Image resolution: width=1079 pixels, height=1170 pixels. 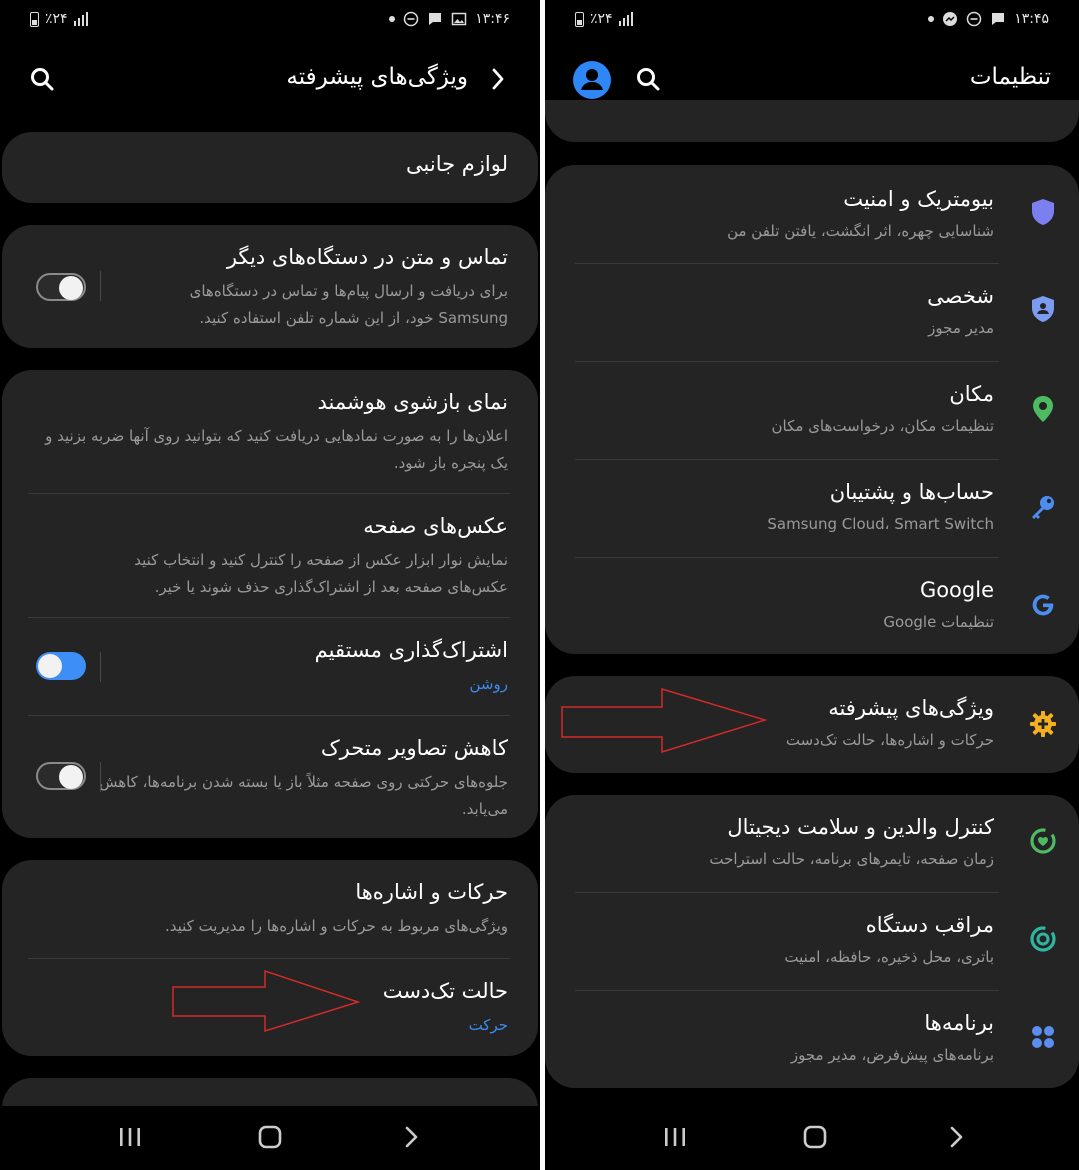 I want to click on setting-title: لوازم جانبی, so click(x=457, y=164).